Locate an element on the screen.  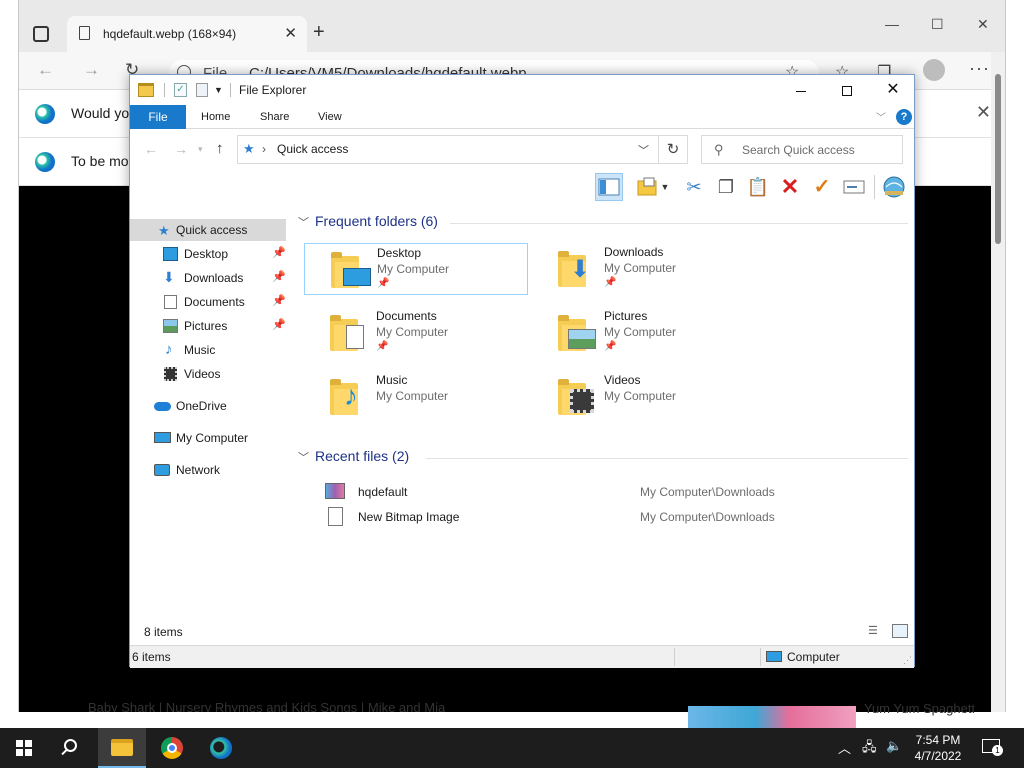
action-center-icon: 1 is located at coordinates (992, 747).